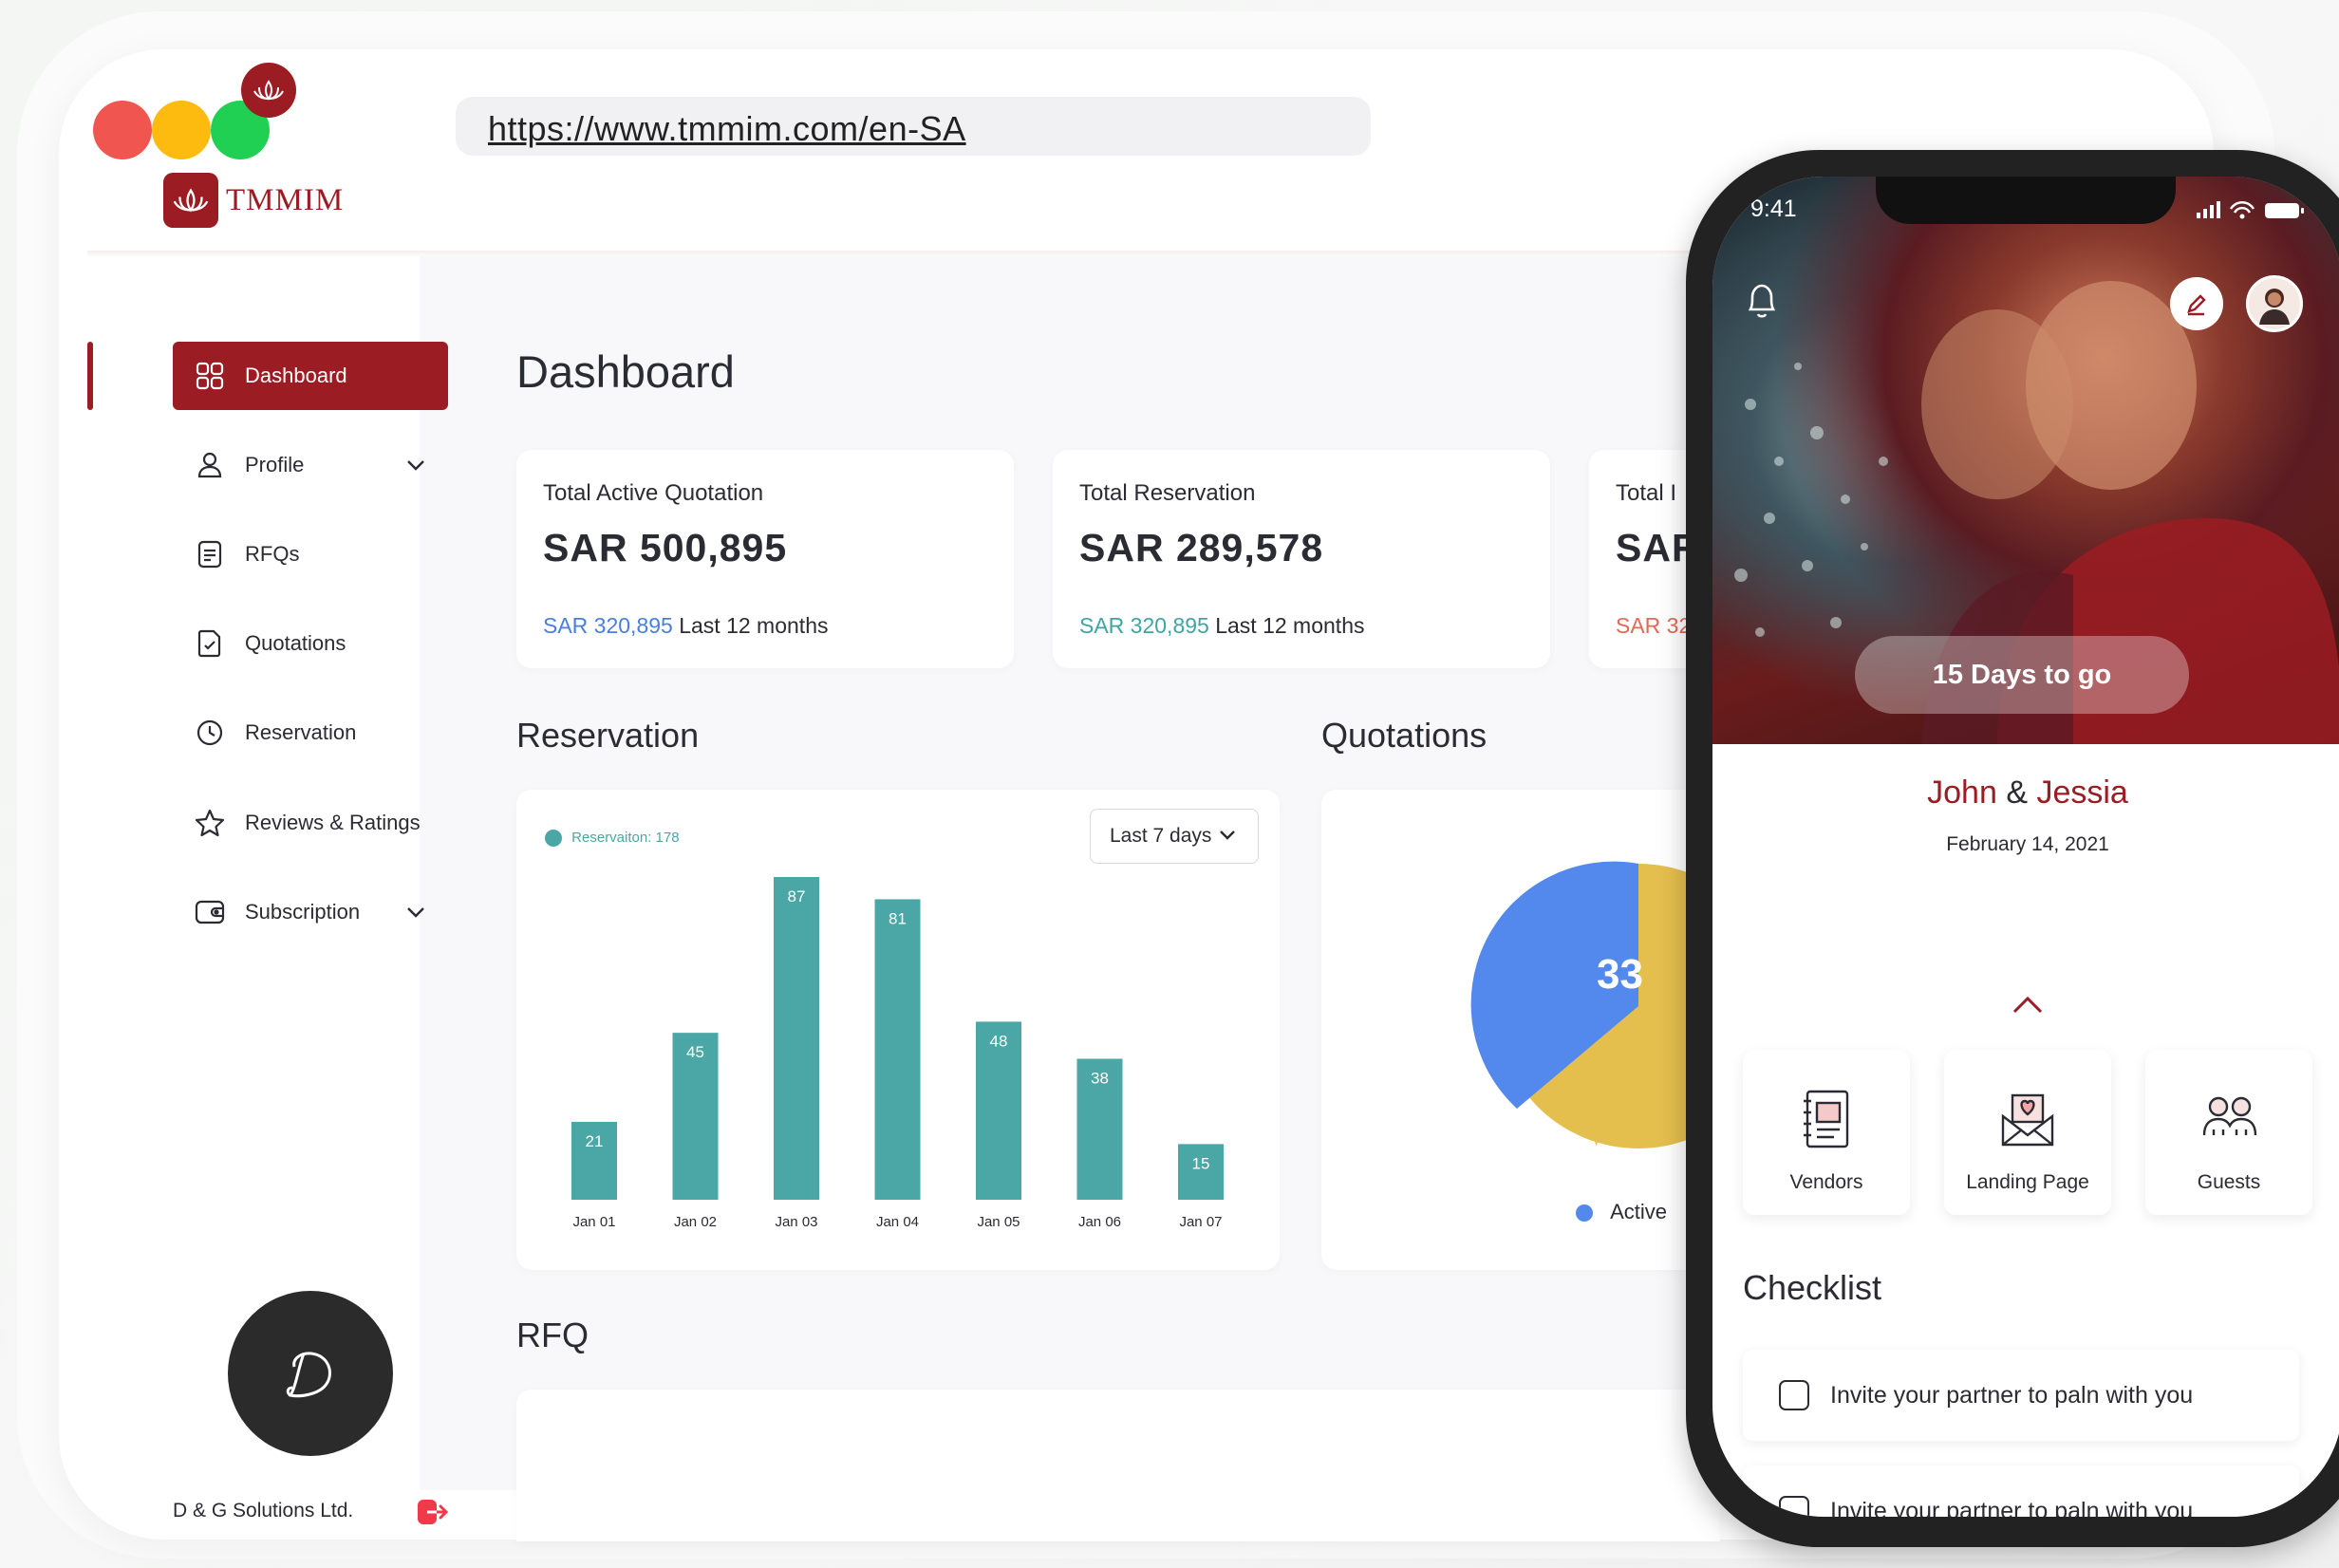 This screenshot has height=1568, width=2339. I want to click on file-check-icon, so click(210, 644).